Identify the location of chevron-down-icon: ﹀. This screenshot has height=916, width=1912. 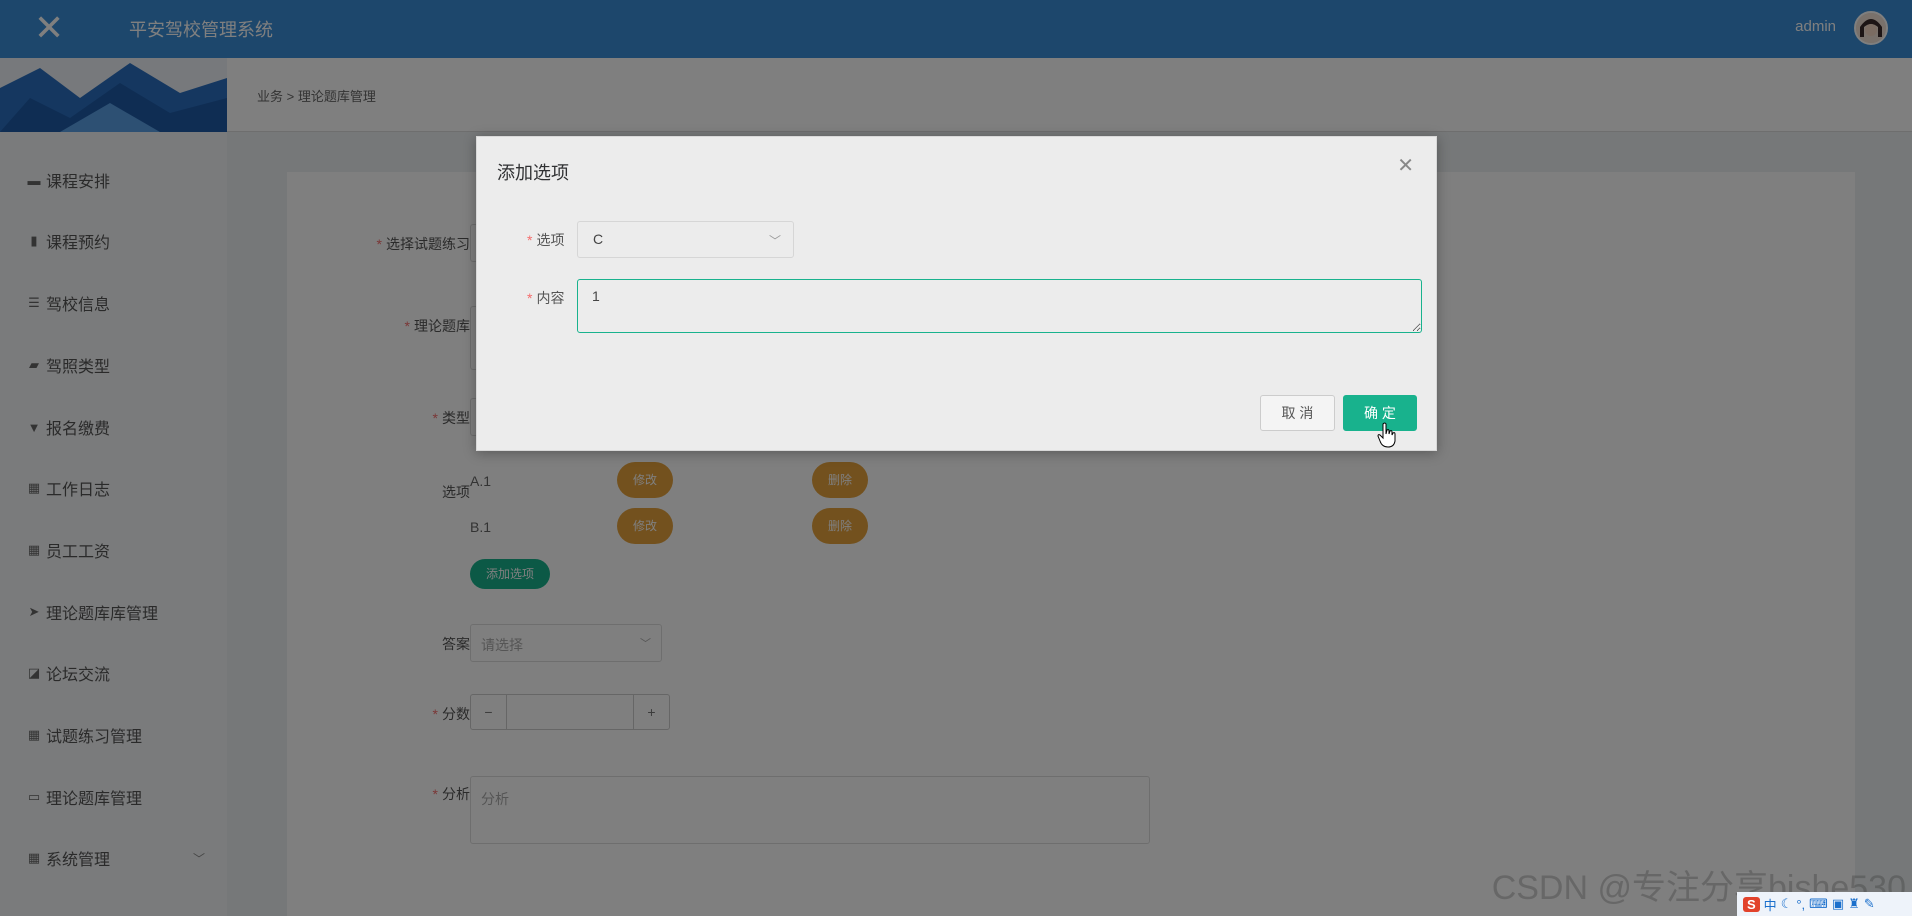
(774, 241).